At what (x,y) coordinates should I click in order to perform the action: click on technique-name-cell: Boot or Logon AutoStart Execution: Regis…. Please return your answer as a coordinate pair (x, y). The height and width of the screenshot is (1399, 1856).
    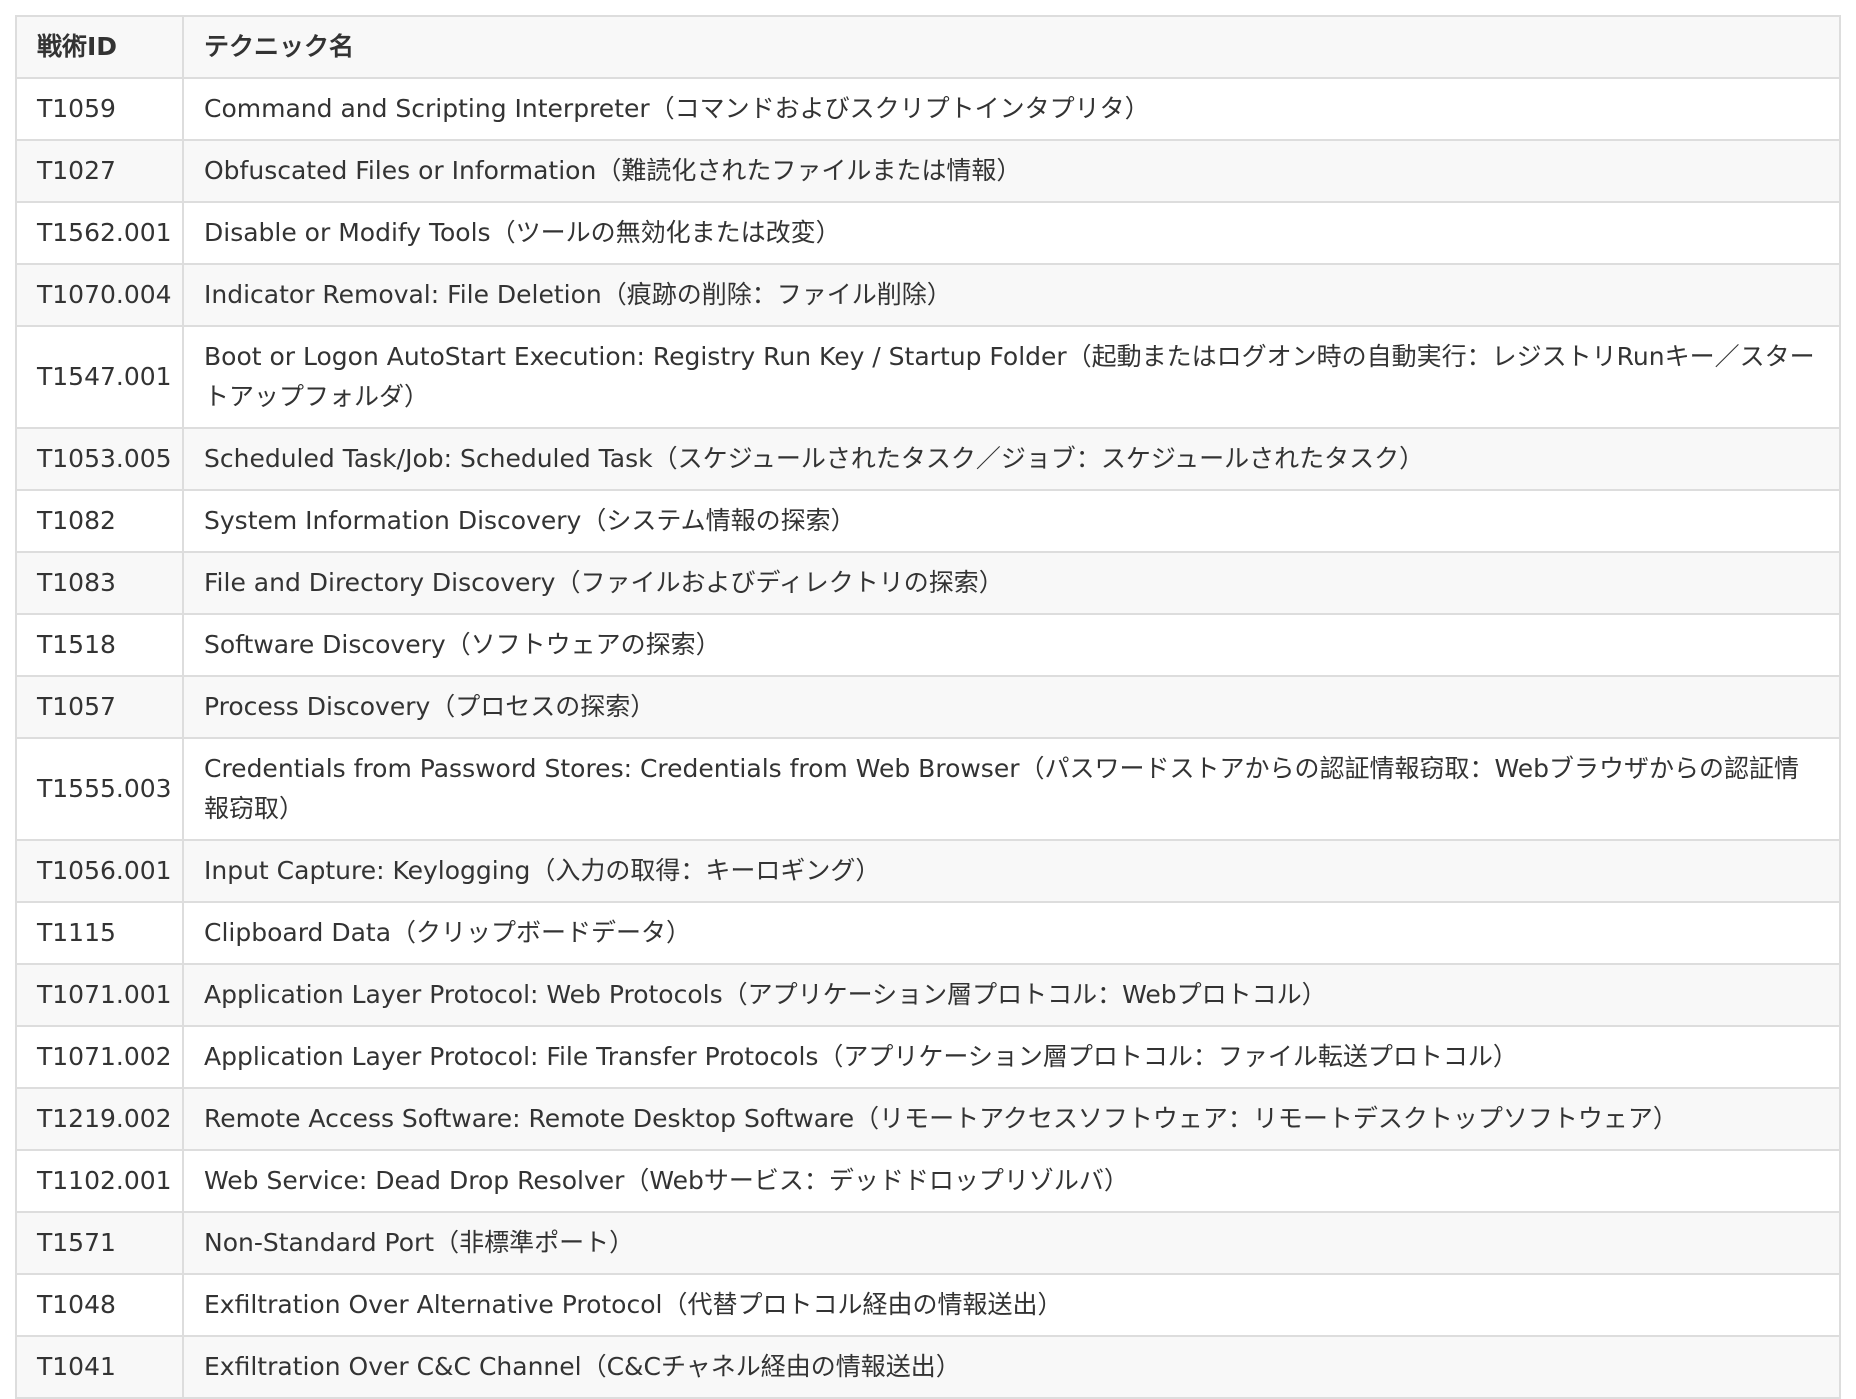
    Looking at the image, I should click on (1011, 377).